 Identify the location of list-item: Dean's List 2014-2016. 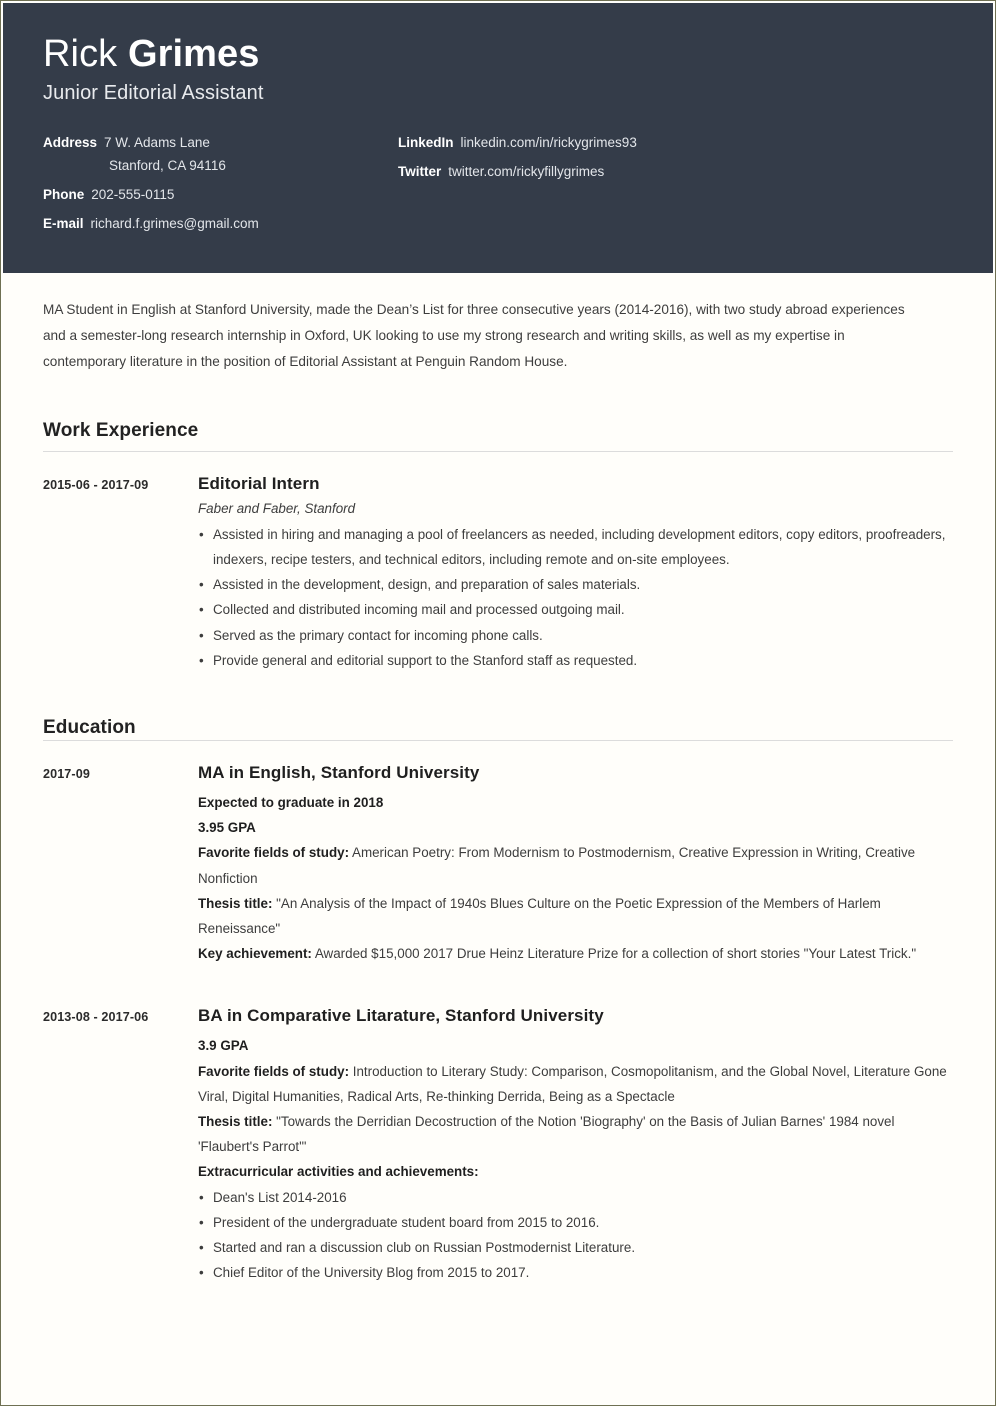
(575, 1197).